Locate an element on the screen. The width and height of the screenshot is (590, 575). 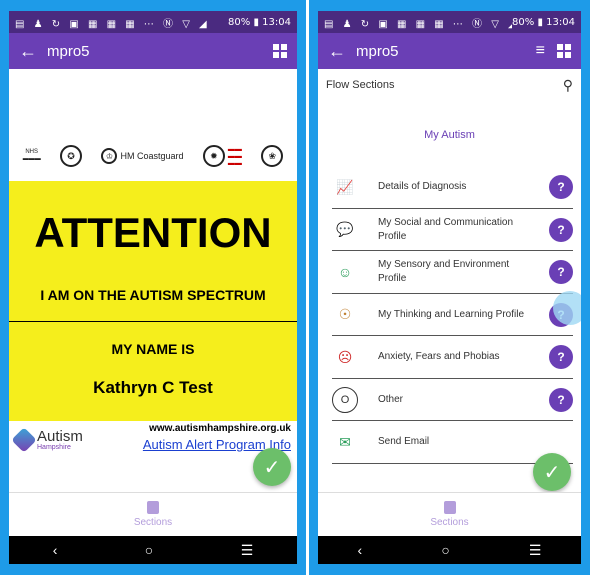
floating-video-bubble is located at coordinates (567, 308).